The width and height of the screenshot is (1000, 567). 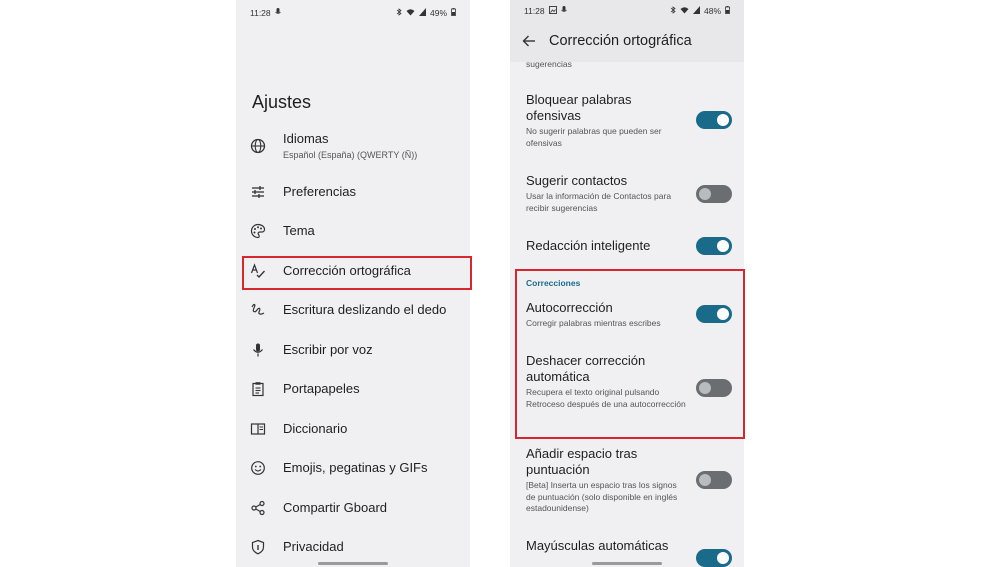 I want to click on mic-icon, so click(x=258, y=350).